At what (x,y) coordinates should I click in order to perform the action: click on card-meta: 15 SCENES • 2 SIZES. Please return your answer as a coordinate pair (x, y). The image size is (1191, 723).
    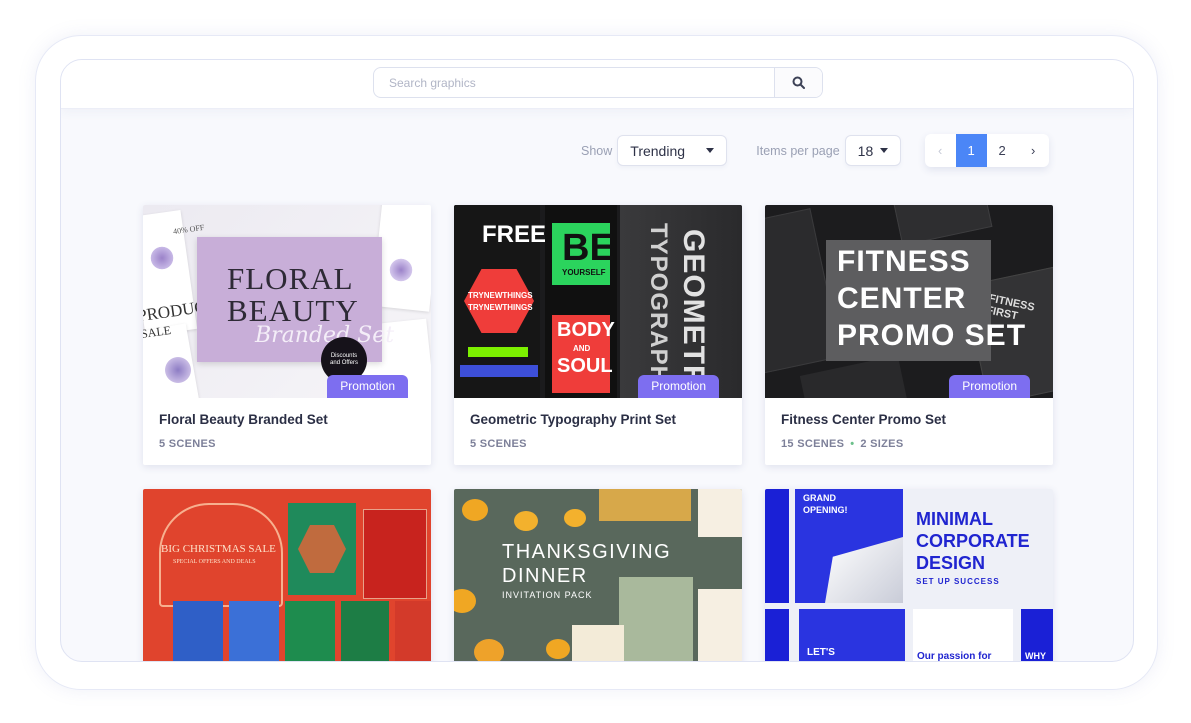
    Looking at the image, I should click on (842, 444).